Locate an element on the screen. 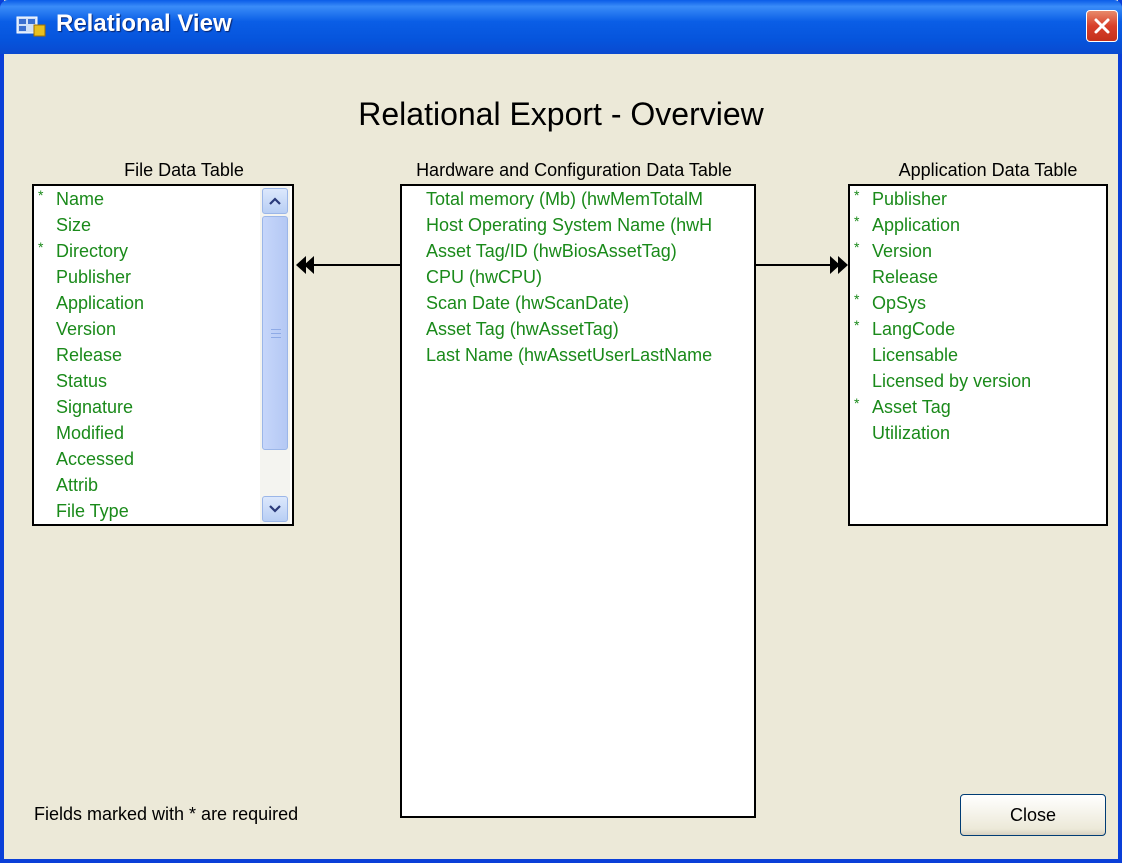  list-item-label: Accessed is located at coordinates (95, 459).